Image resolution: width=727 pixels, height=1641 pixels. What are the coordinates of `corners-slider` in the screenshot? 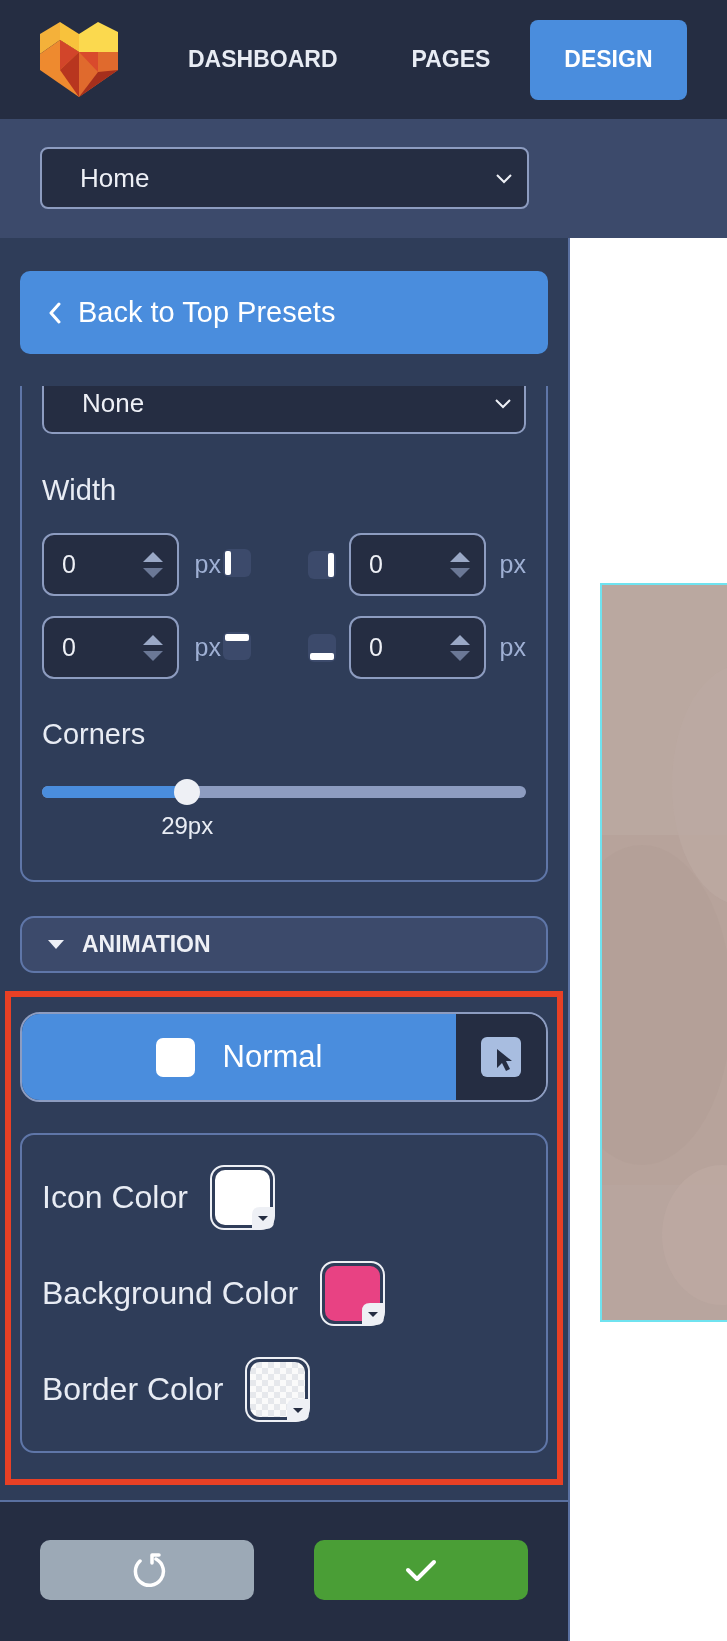 It's located at (284, 792).